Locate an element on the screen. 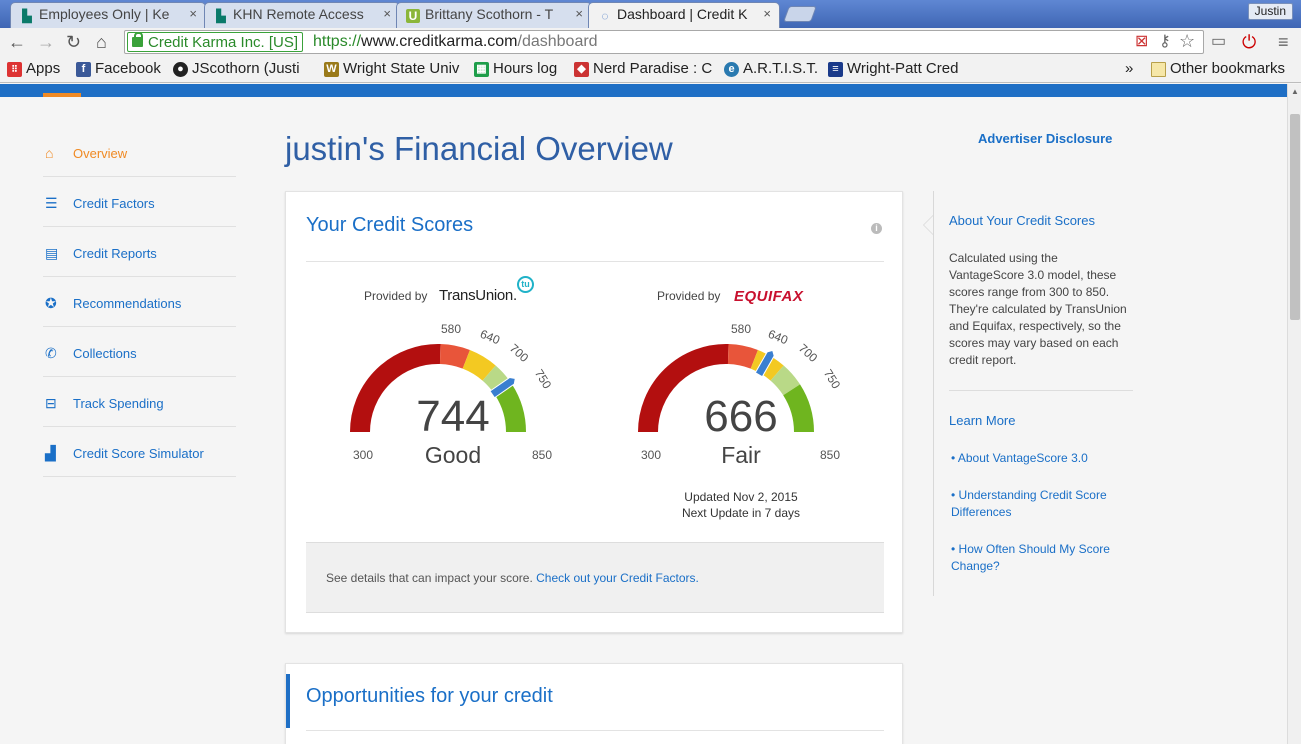 This screenshot has width=1301, height=744. sidebar-item-track-spending: ⊟ Track Spending is located at coordinates (139, 402).